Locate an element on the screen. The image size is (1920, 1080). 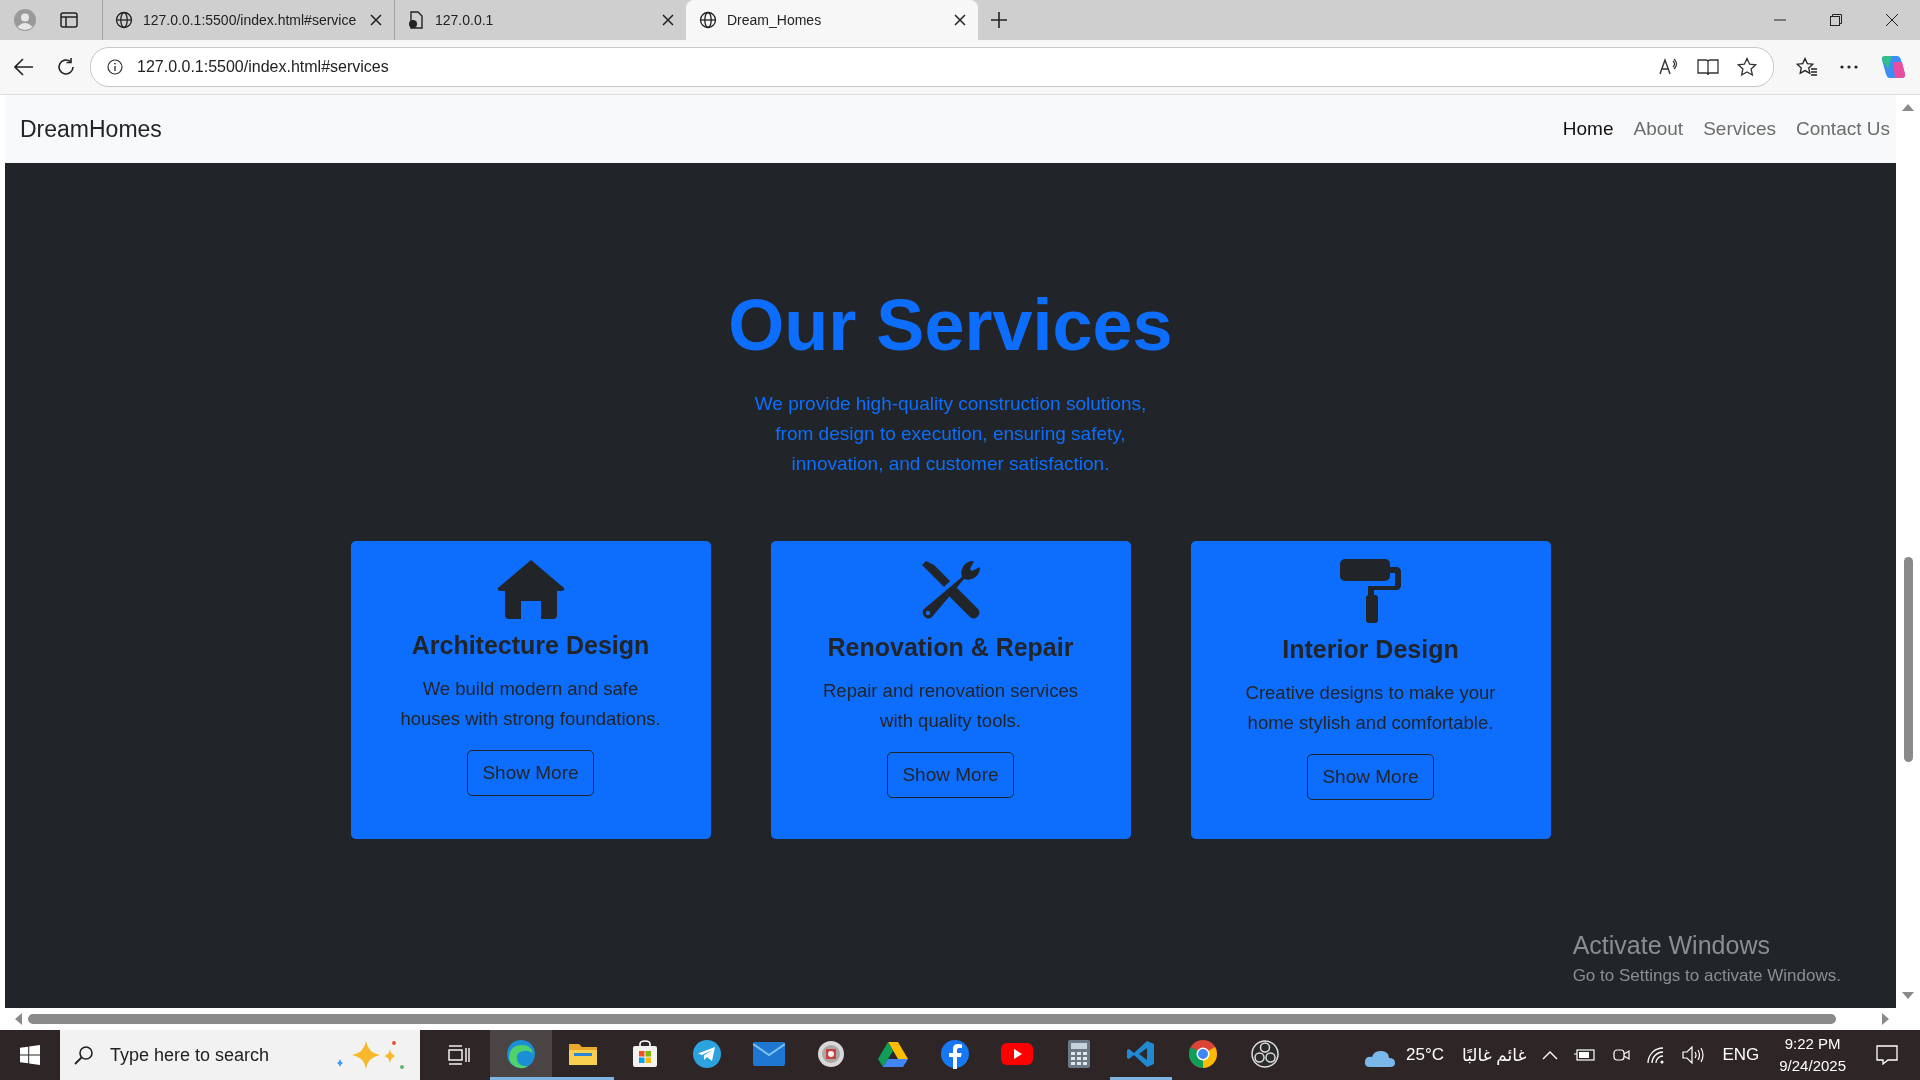
code-editor-icon is located at coordinates (1141, 1053).